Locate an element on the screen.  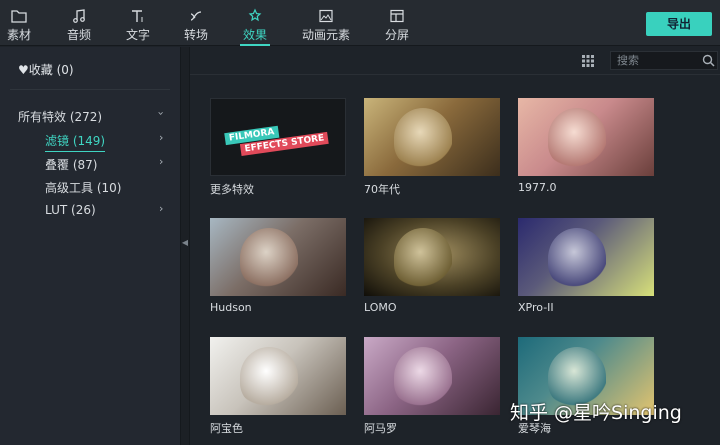
tab-audio: 音频 is located at coordinates (79, 25).